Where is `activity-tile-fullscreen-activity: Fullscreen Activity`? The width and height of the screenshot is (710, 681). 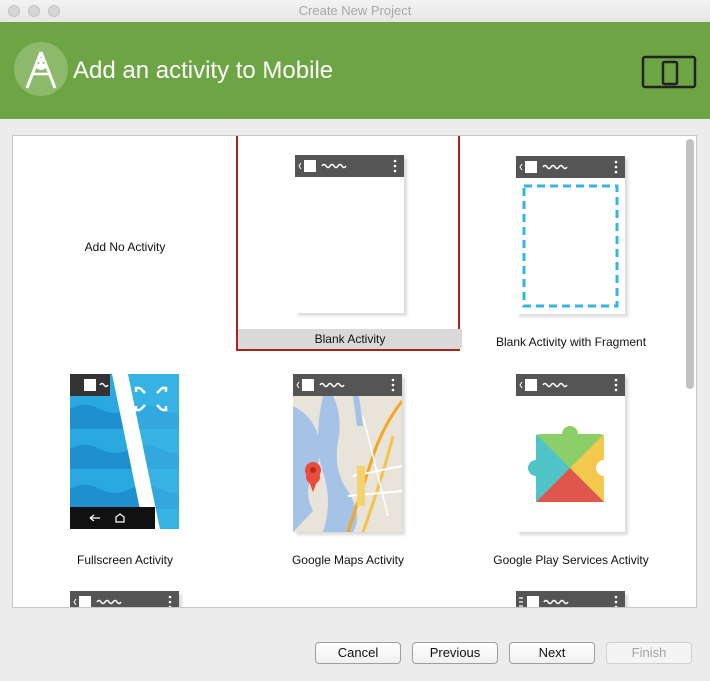 activity-tile-fullscreen-activity: Fullscreen Activity is located at coordinates (125, 463).